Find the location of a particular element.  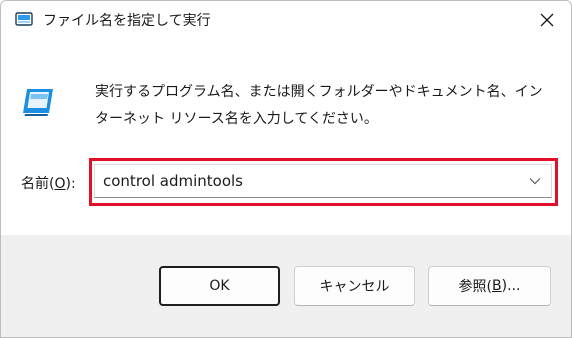

open-label-mnemonic: O is located at coordinates (60, 184).